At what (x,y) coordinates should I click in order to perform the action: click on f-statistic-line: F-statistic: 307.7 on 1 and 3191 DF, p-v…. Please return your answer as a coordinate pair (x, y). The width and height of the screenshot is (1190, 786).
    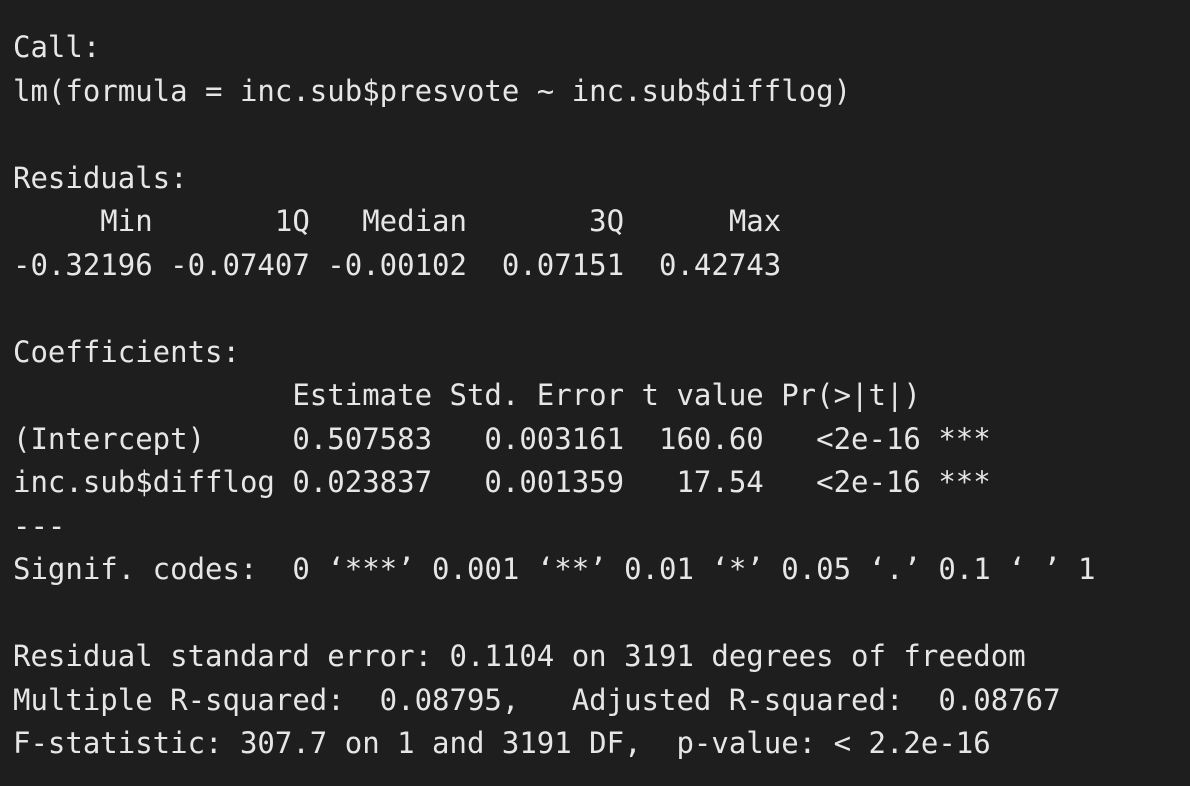
    Looking at the image, I should click on (502, 743).